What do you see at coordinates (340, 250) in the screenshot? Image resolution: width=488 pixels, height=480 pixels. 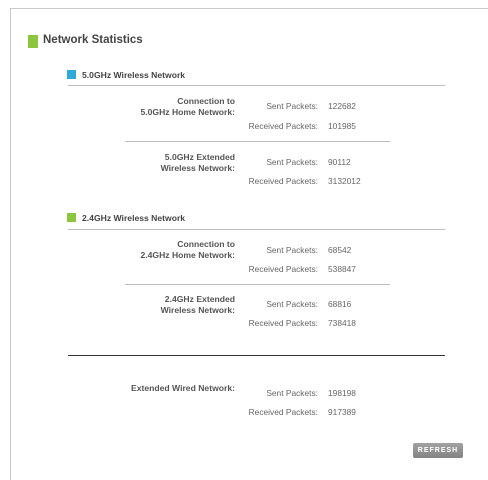 I see `value-24ghz-home-sent: 68542` at bounding box center [340, 250].